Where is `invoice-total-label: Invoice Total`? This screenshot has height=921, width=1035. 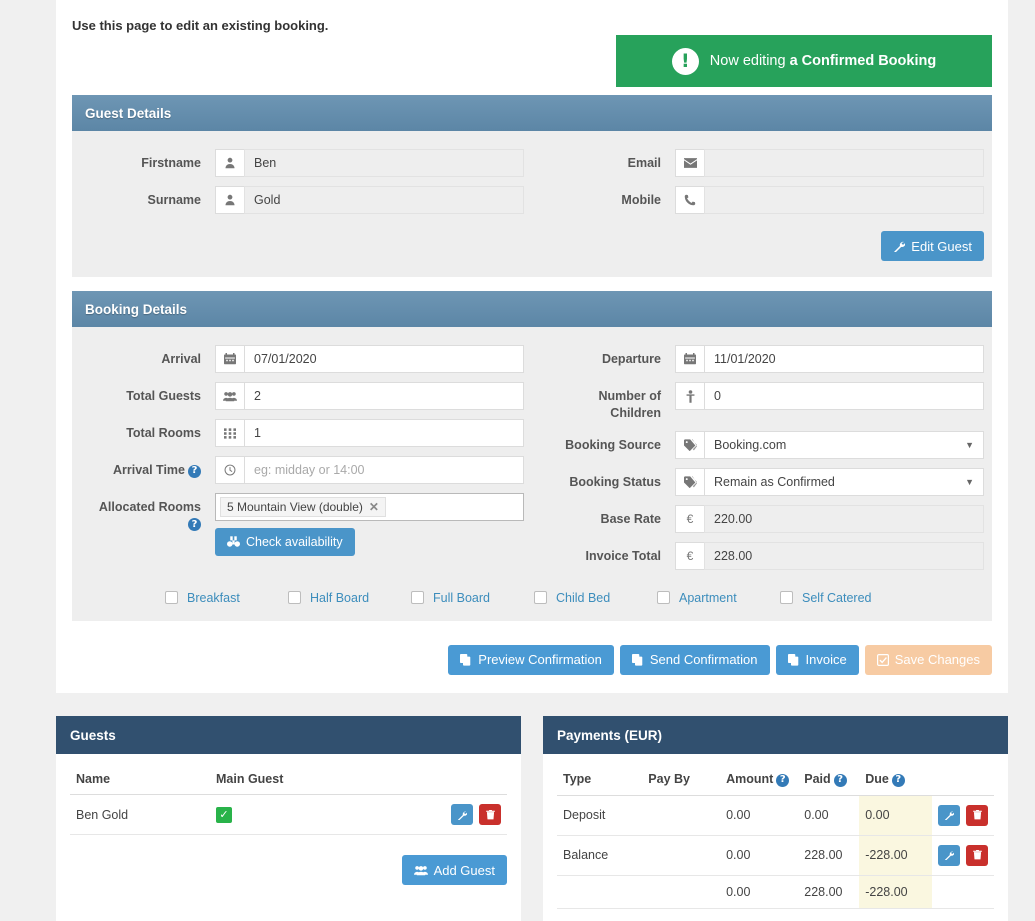 invoice-total-label: Invoice Total is located at coordinates (623, 555).